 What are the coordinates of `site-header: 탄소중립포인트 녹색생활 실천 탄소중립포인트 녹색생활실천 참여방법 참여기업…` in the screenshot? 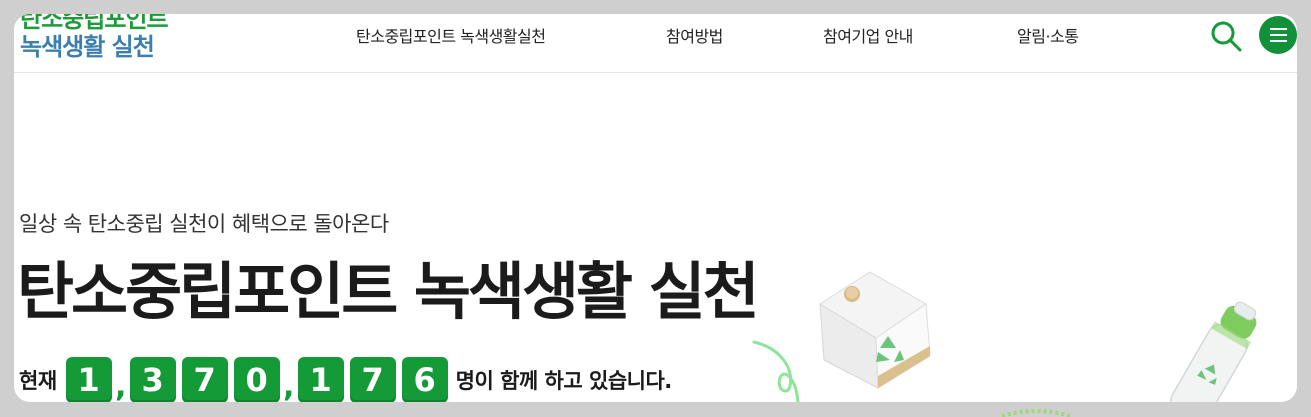 It's located at (655, 43).